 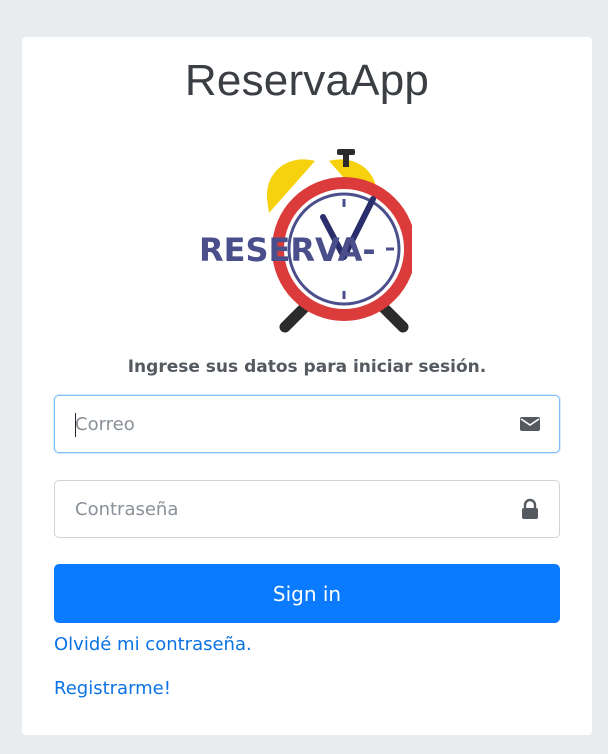 What do you see at coordinates (295, 317) in the screenshot?
I see `left-leg` at bounding box center [295, 317].